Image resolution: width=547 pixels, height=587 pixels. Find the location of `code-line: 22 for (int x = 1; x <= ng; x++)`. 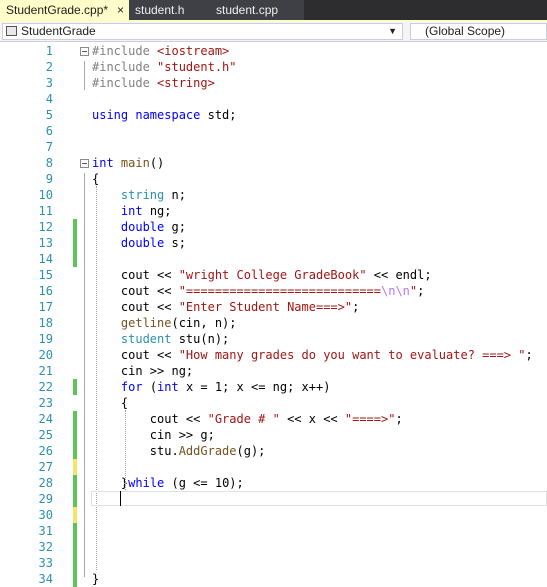

code-line: 22 for (int x = 1; x <= ng; x++) is located at coordinates (273, 387).